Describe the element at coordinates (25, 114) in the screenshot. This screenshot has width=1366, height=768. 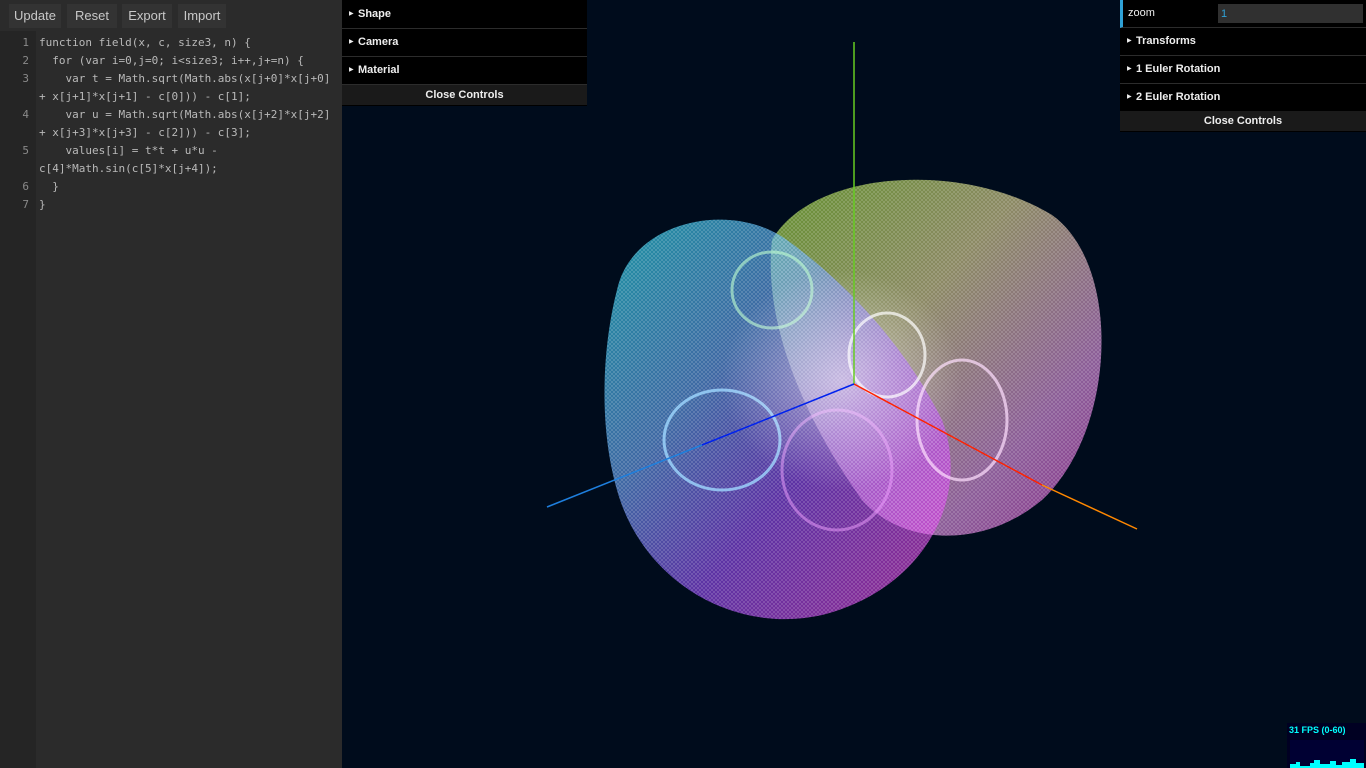
I see `line-number: 4` at that location.